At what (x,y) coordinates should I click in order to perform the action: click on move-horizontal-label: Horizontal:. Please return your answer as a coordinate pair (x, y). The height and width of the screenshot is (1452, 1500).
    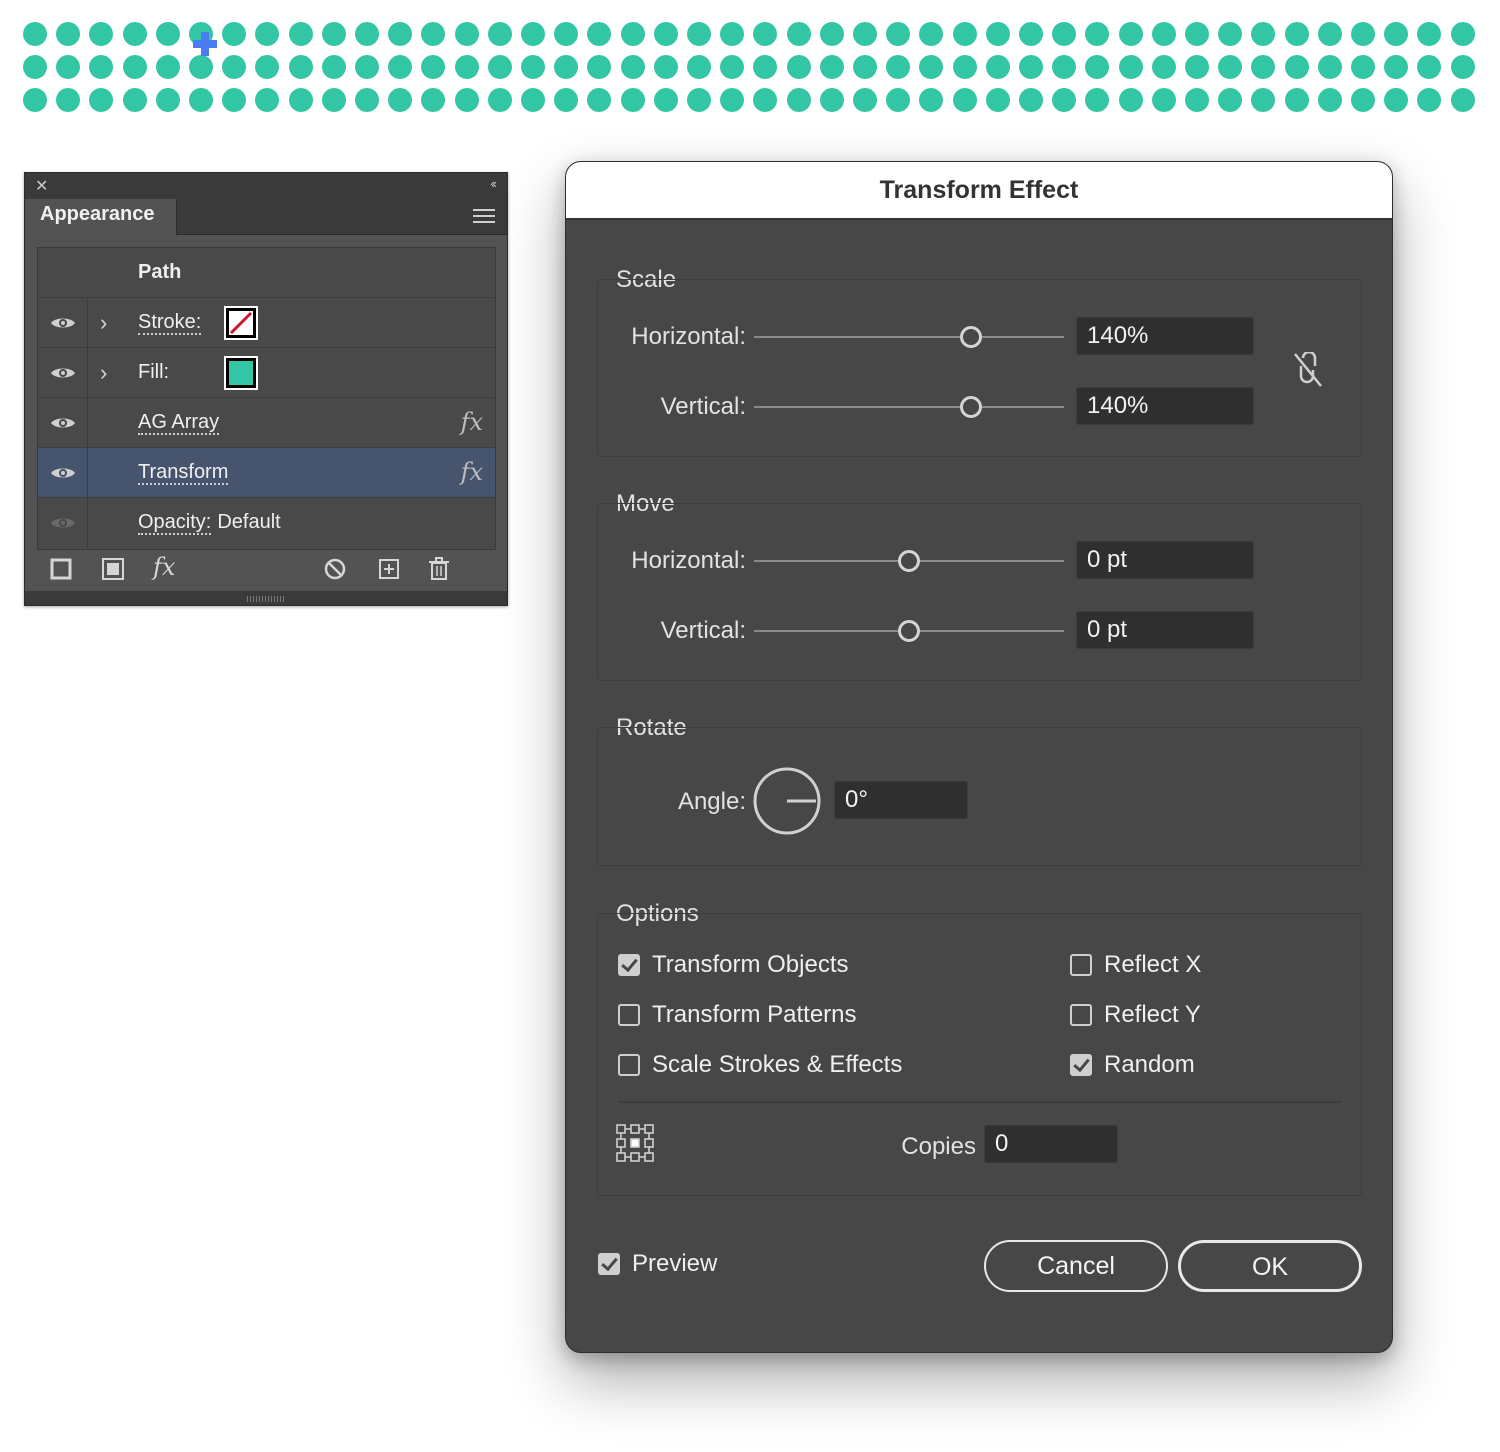
    Looking at the image, I should click on (688, 560).